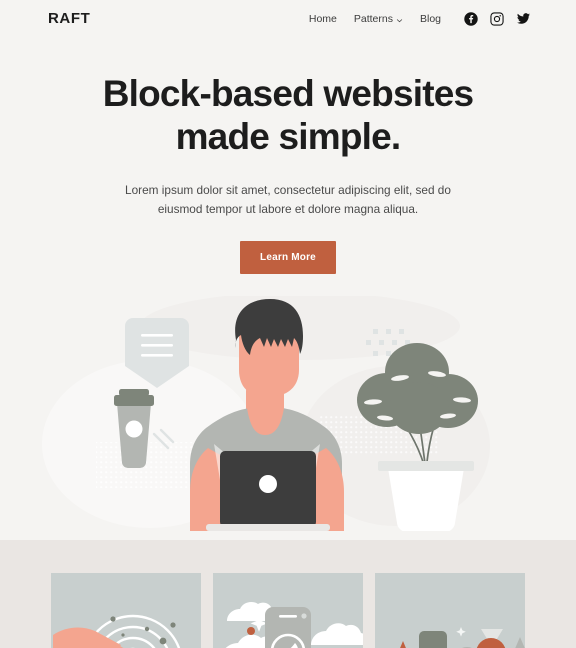 The height and width of the screenshot is (648, 576). I want to click on nav-item-home-label: Home, so click(322, 18).